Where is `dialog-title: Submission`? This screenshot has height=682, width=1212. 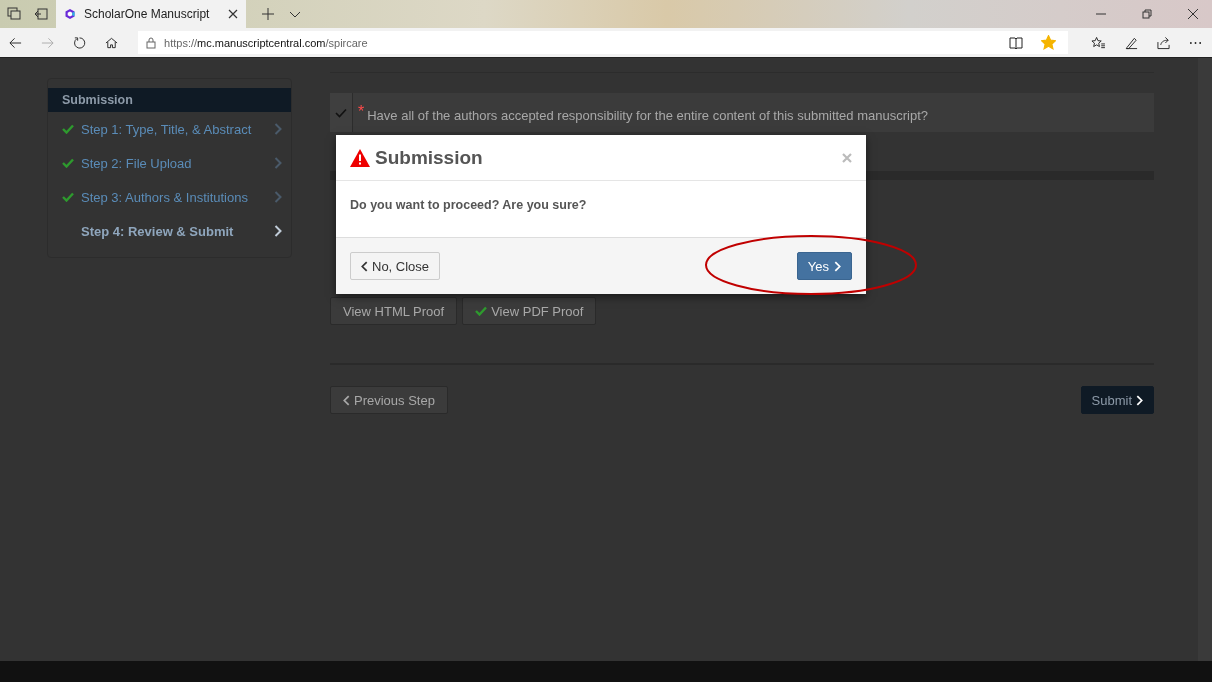 dialog-title: Submission is located at coordinates (429, 157).